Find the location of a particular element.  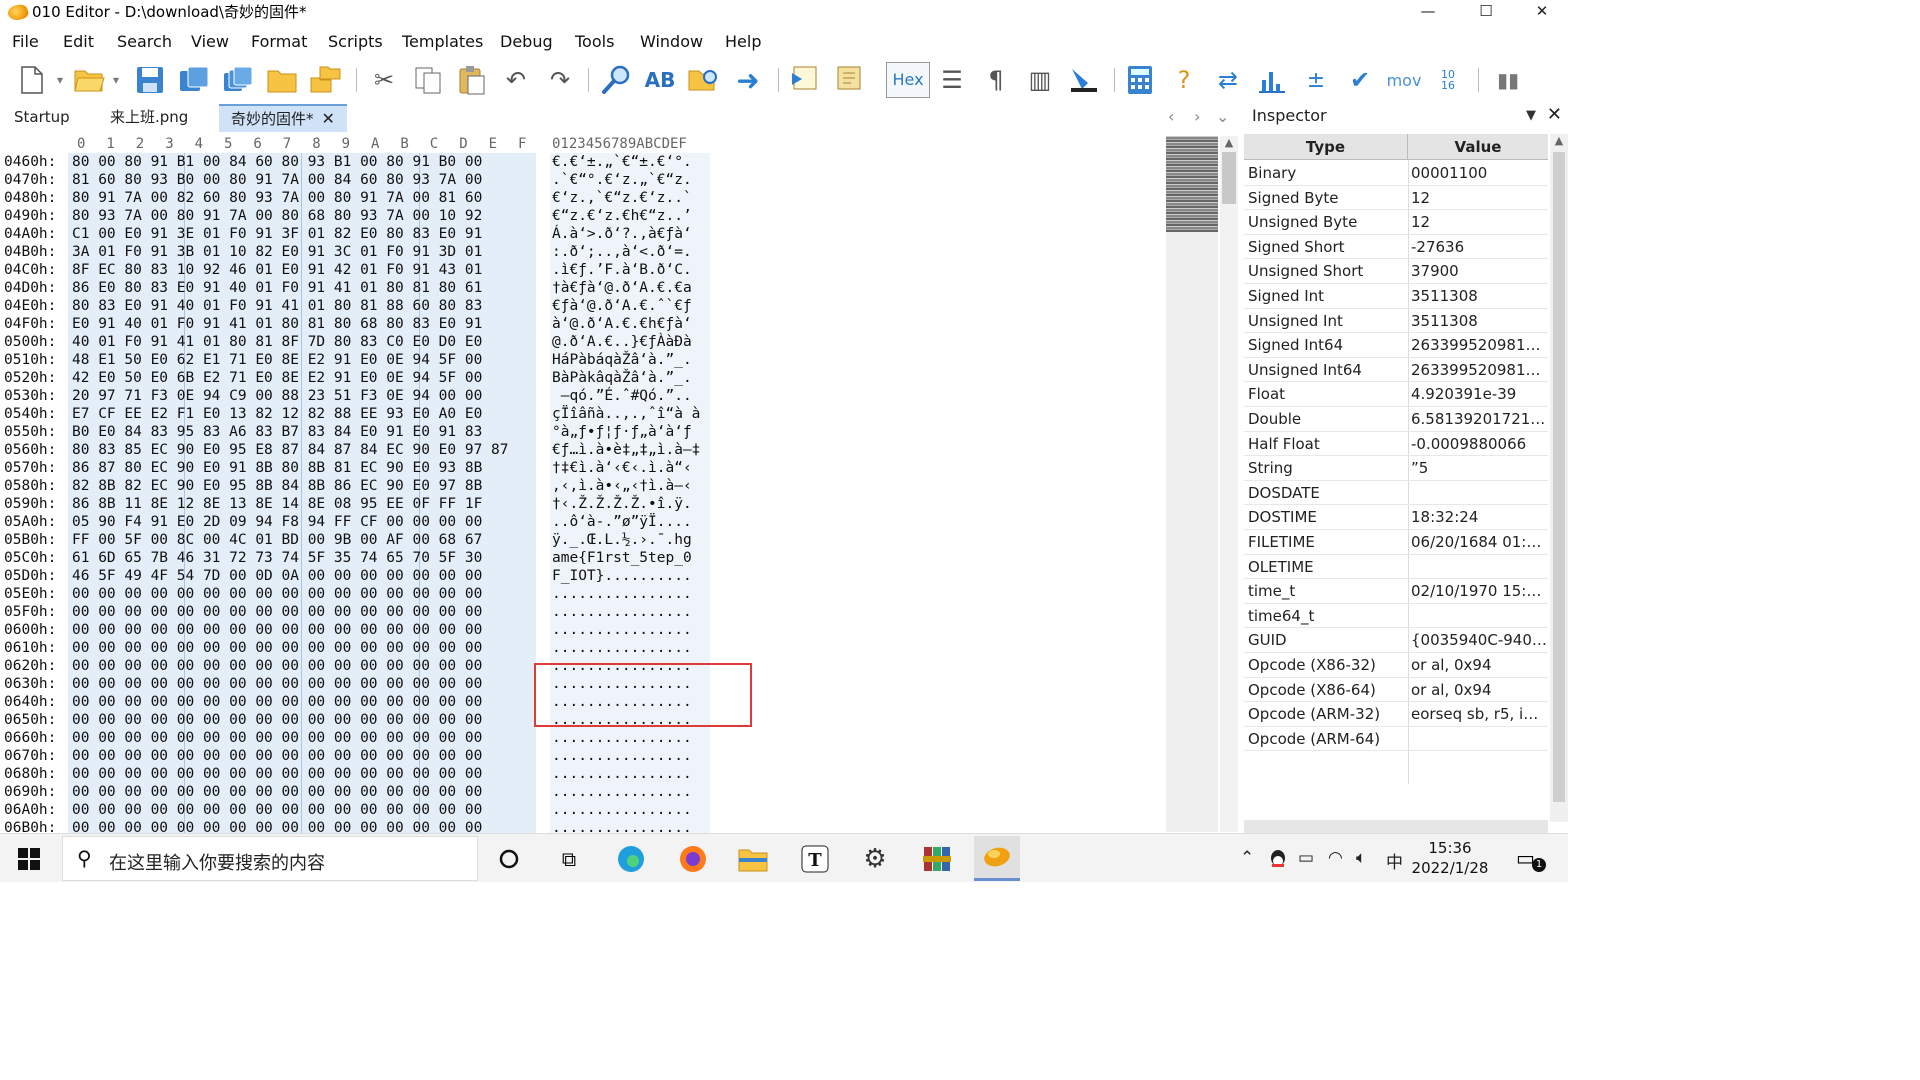

inspector-value-cell: 4.920391e-39 is located at coordinates (1479, 394).